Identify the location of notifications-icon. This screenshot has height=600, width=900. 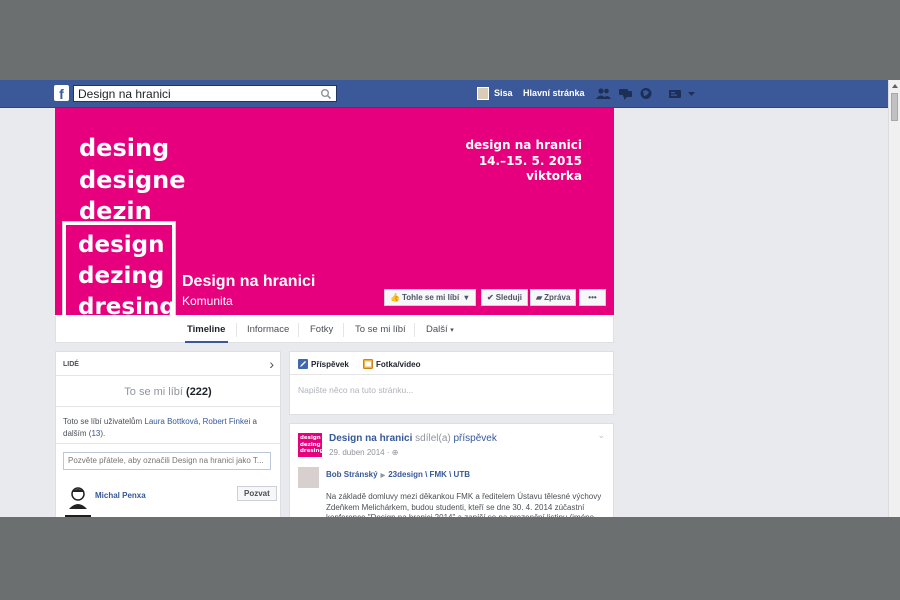
(646, 93).